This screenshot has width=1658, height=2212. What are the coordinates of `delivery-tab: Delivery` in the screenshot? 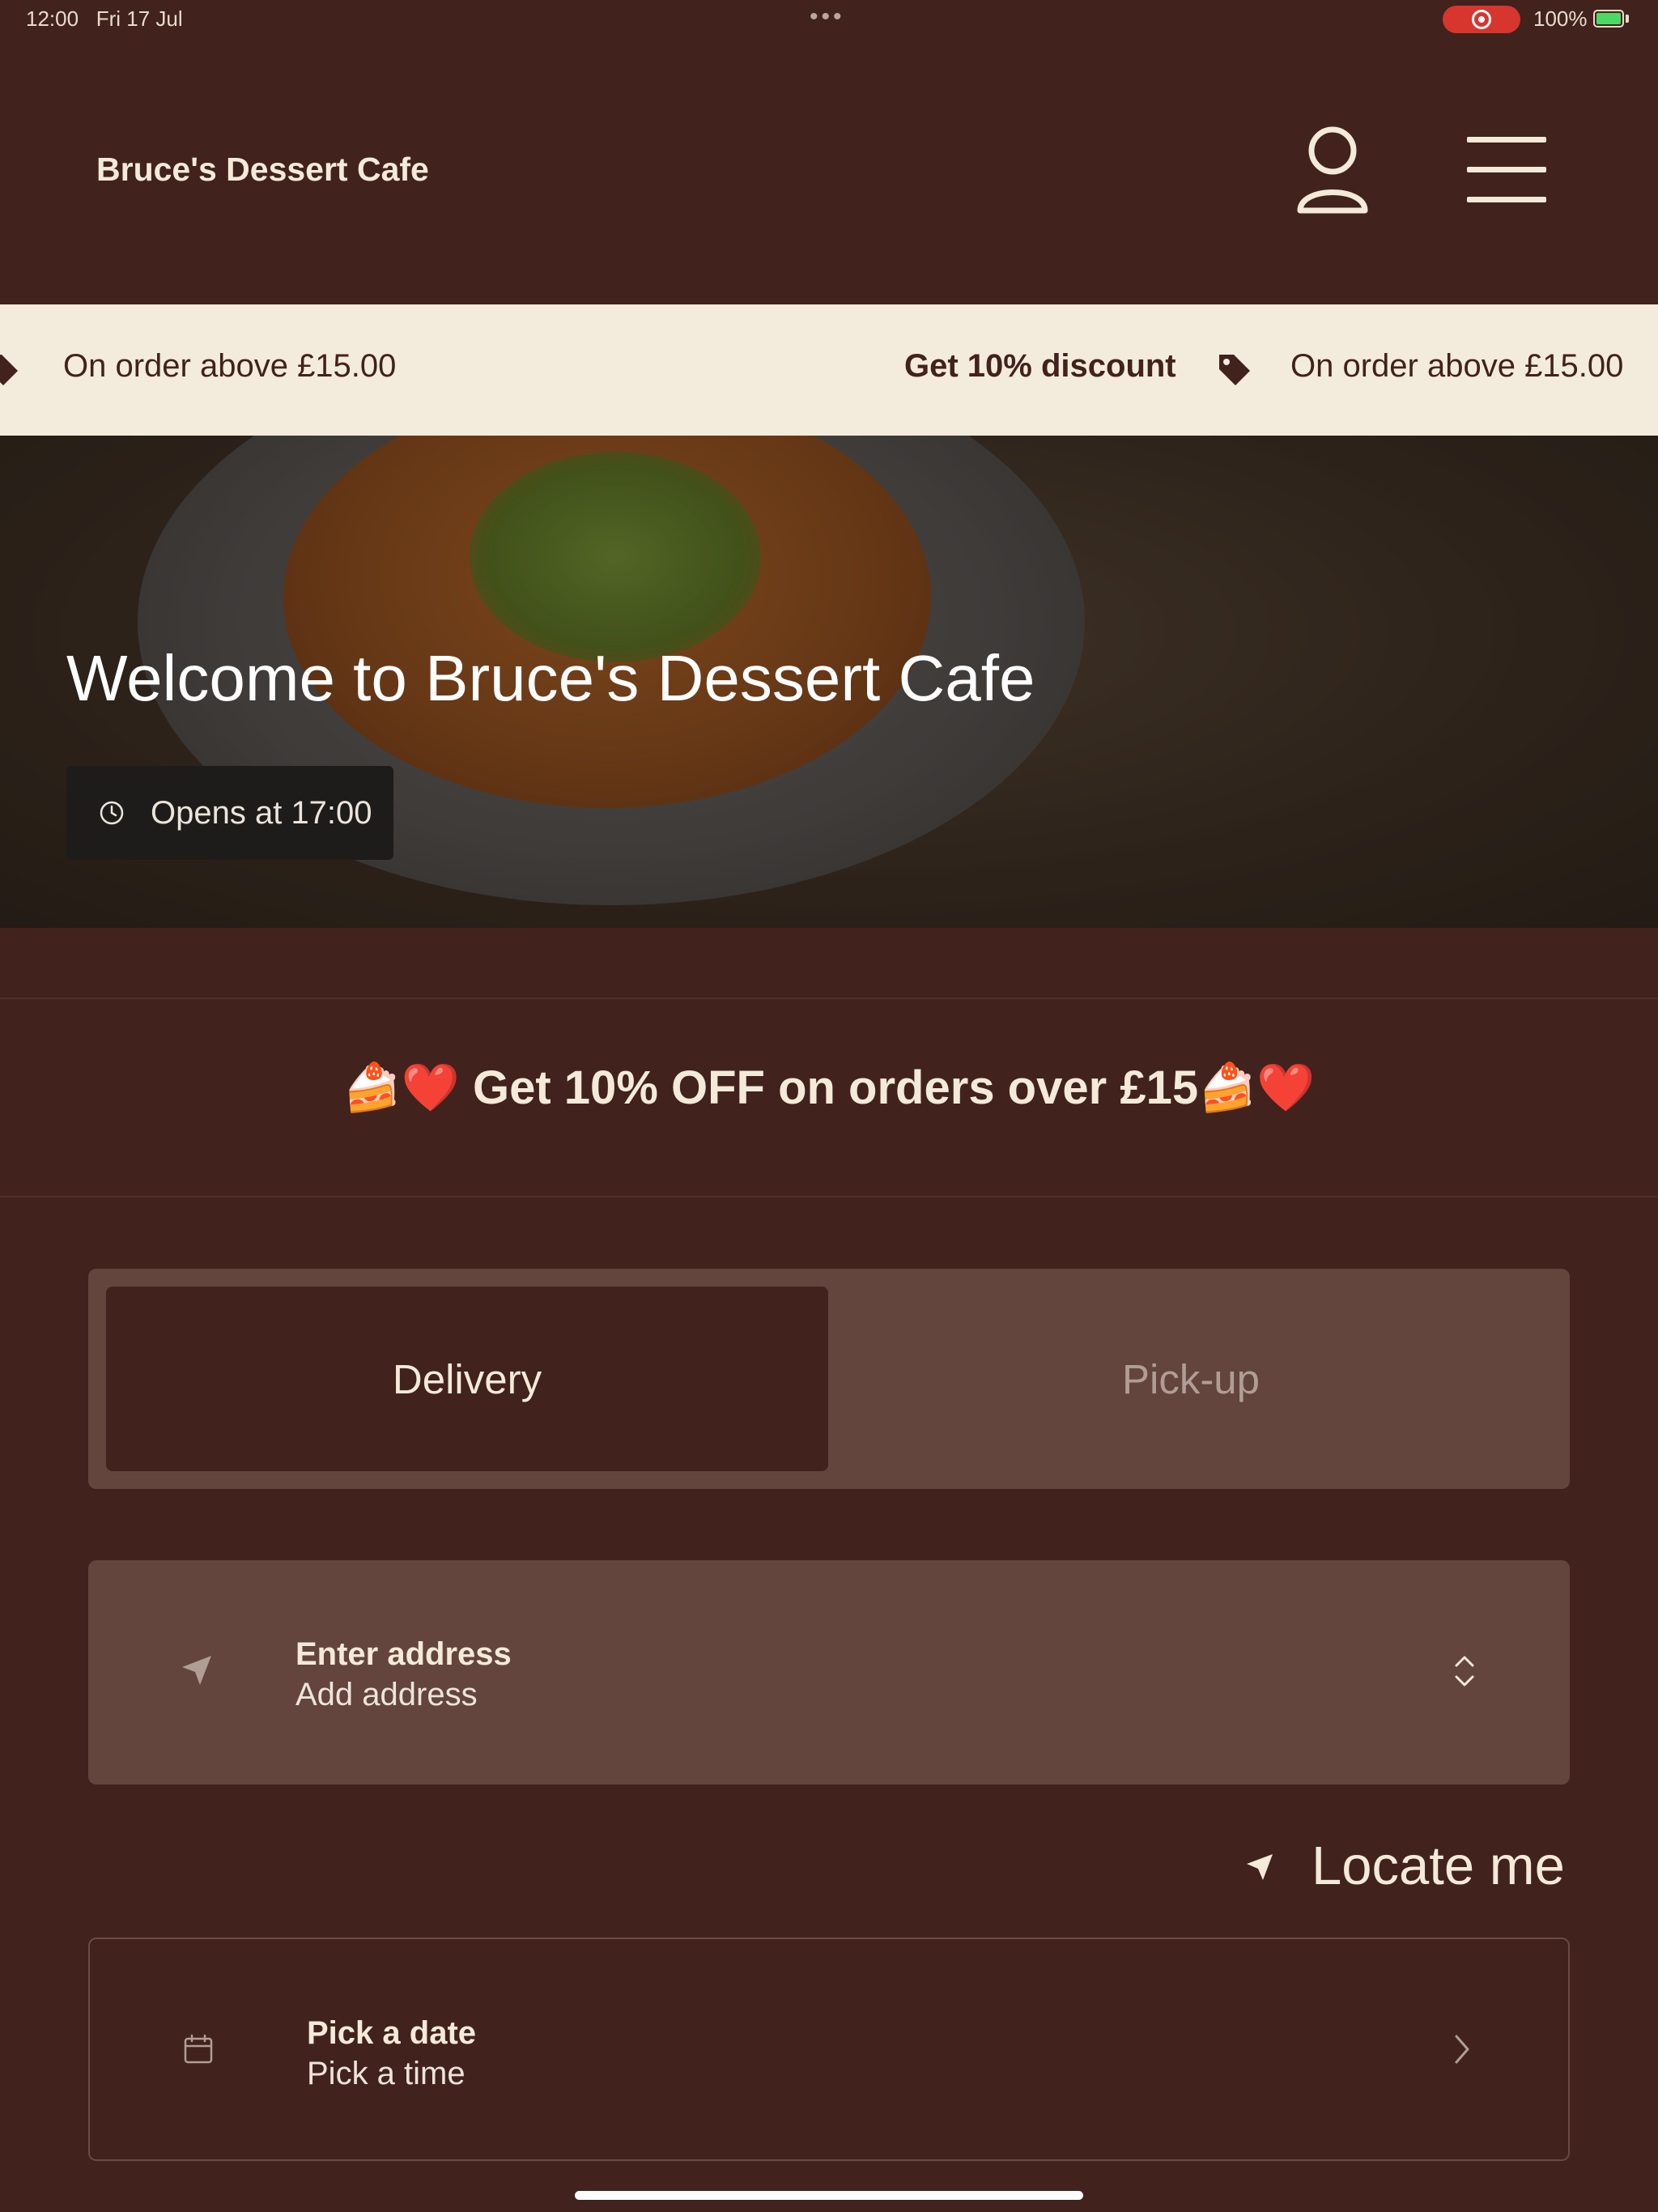 It's located at (467, 1379).